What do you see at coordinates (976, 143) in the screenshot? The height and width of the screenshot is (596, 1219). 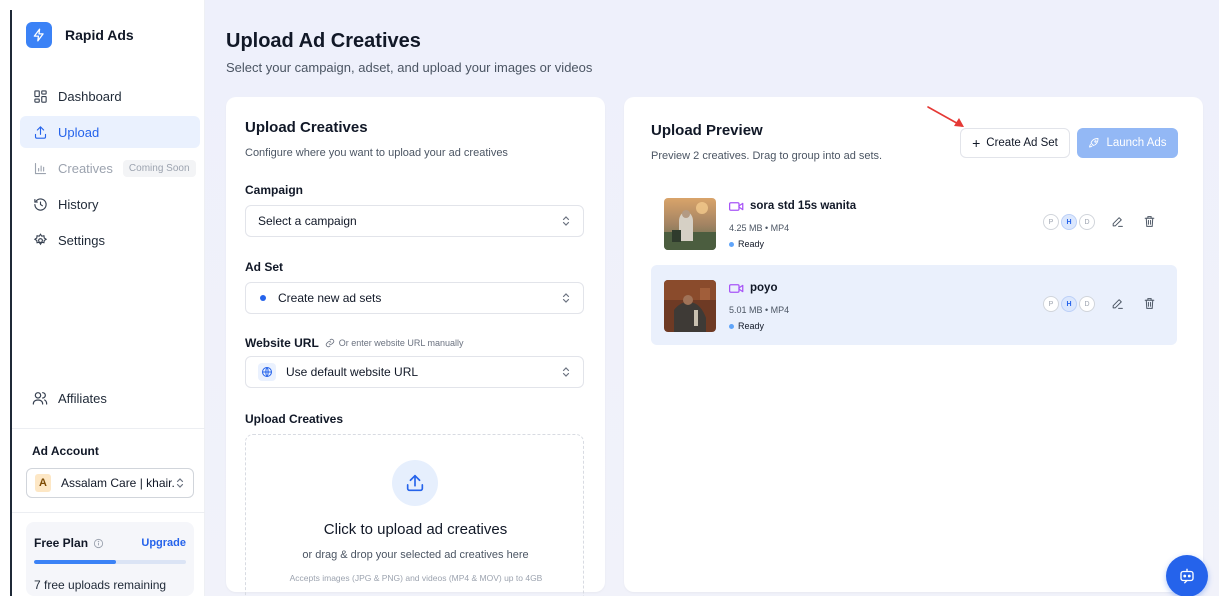 I see `plus-icon: +` at bounding box center [976, 143].